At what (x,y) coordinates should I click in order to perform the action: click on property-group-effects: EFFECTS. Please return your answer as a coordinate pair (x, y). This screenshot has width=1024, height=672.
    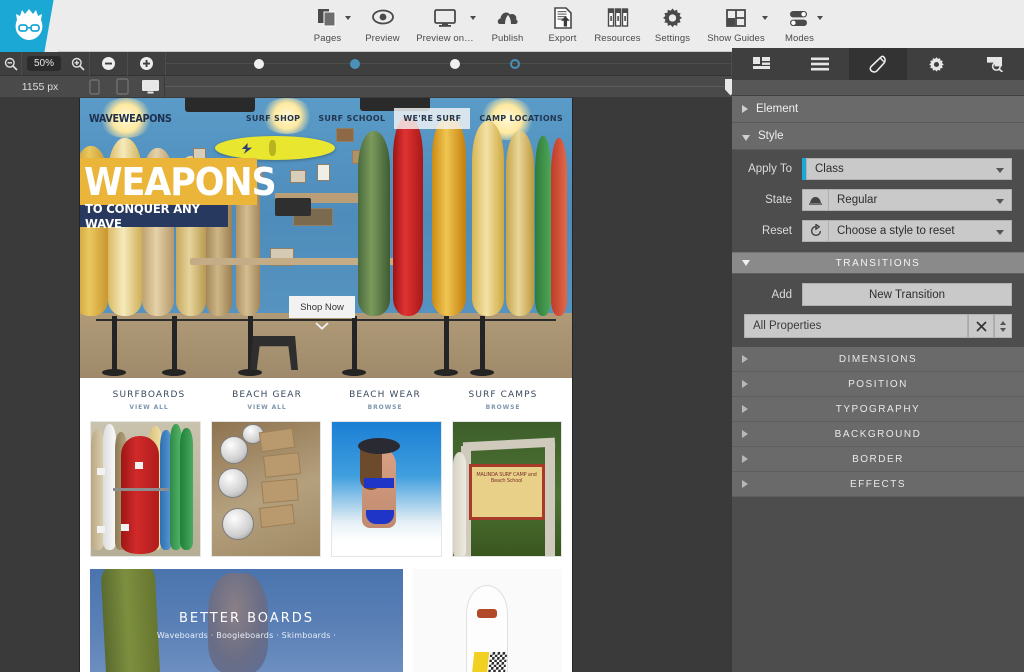
    Looking at the image, I should click on (878, 484).